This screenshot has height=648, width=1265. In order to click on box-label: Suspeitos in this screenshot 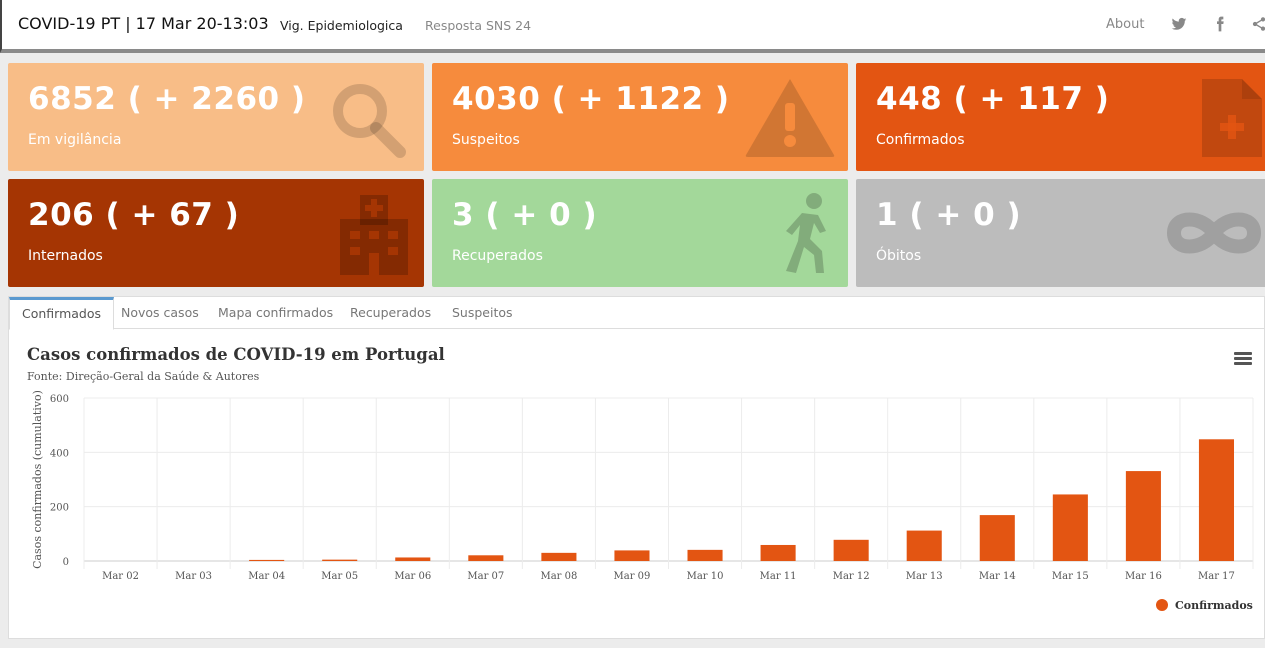, I will do `click(486, 140)`.